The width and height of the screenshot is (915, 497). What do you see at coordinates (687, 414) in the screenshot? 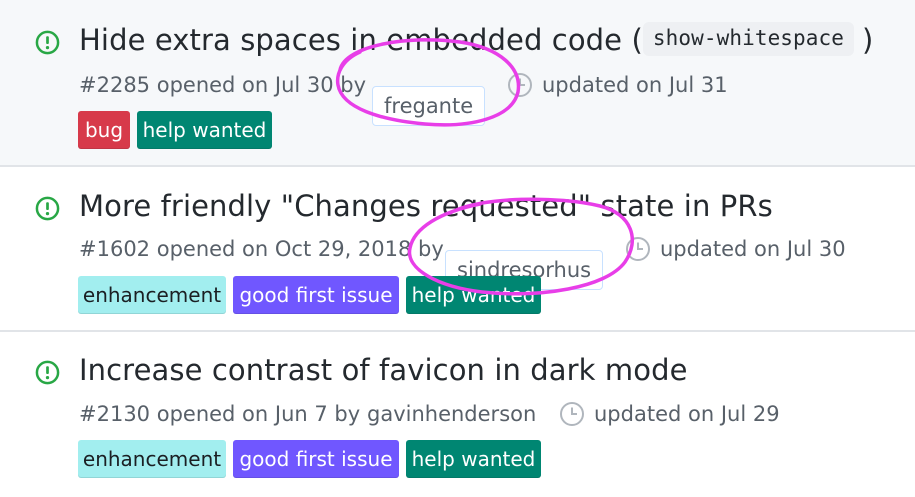
I see `updated-text: updated on Jul 29` at bounding box center [687, 414].